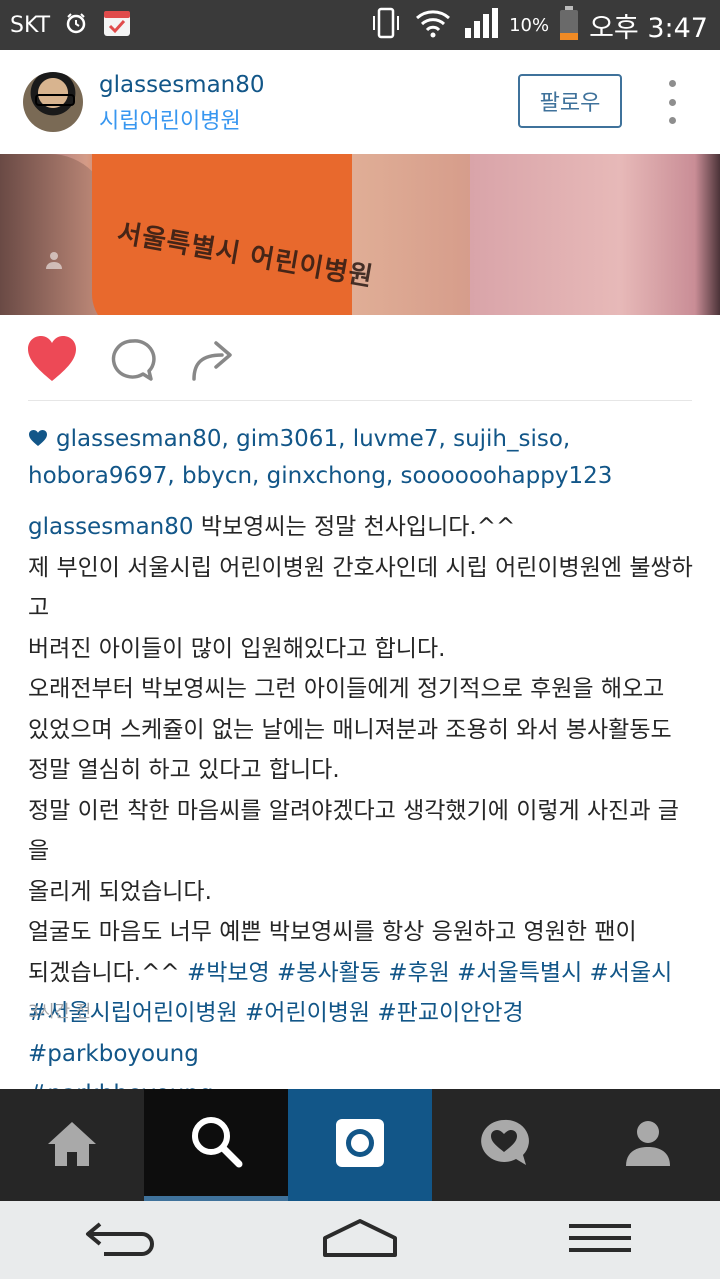 The image size is (720, 1279). I want to click on more-options-icon, so click(672, 102).